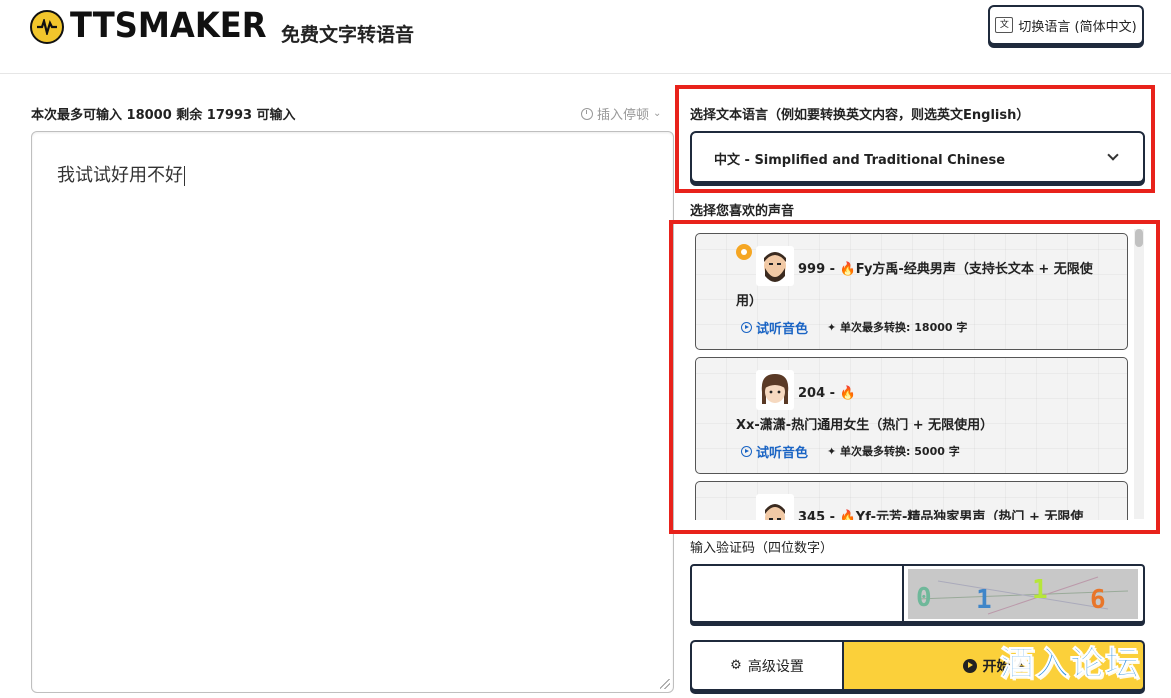  What do you see at coordinates (1070, 664) in the screenshot?
I see `watermark-logo: 酒入论坛` at bounding box center [1070, 664].